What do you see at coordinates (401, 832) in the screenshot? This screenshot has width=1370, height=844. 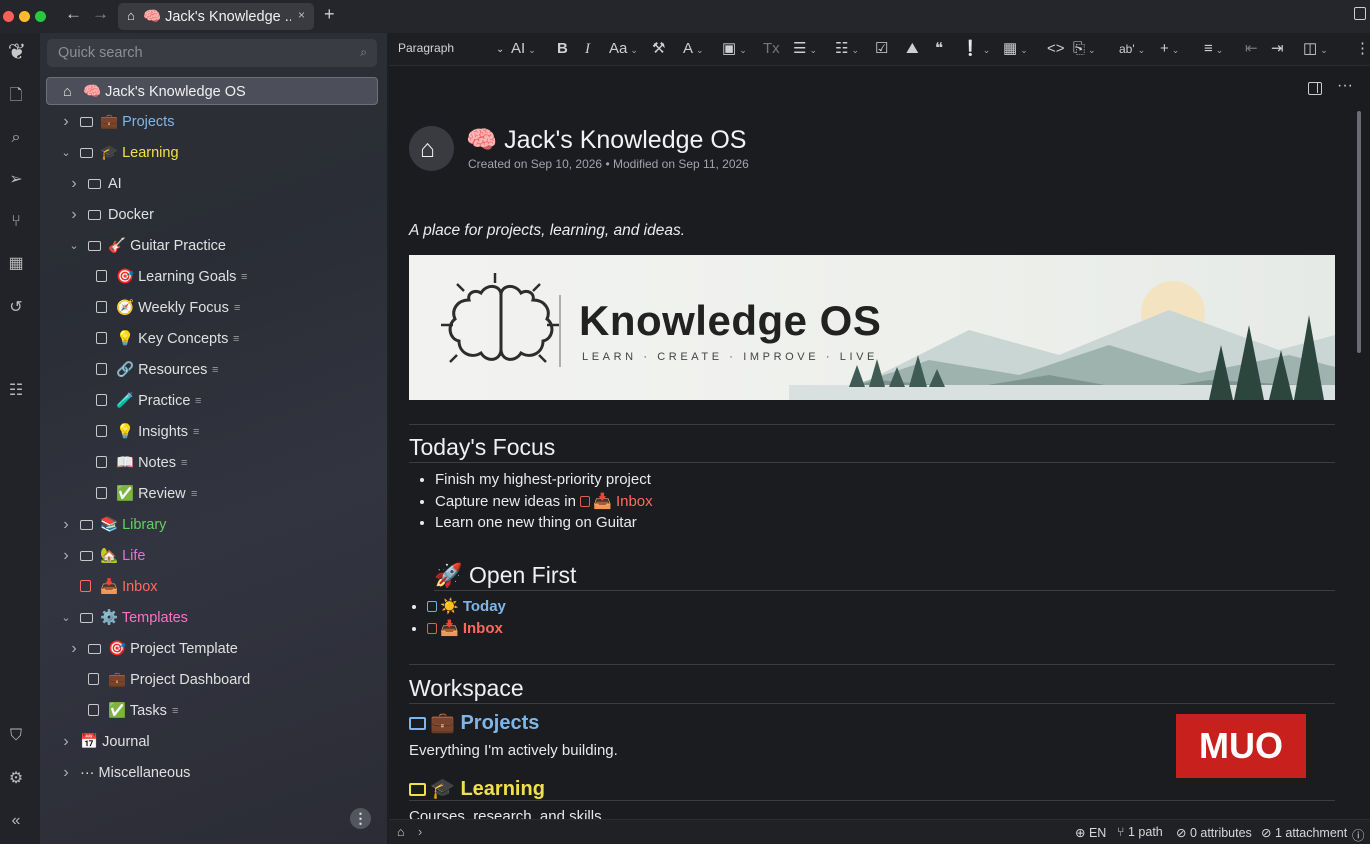 I see `breadcrumb-home-icon: ⌂` at bounding box center [401, 832].